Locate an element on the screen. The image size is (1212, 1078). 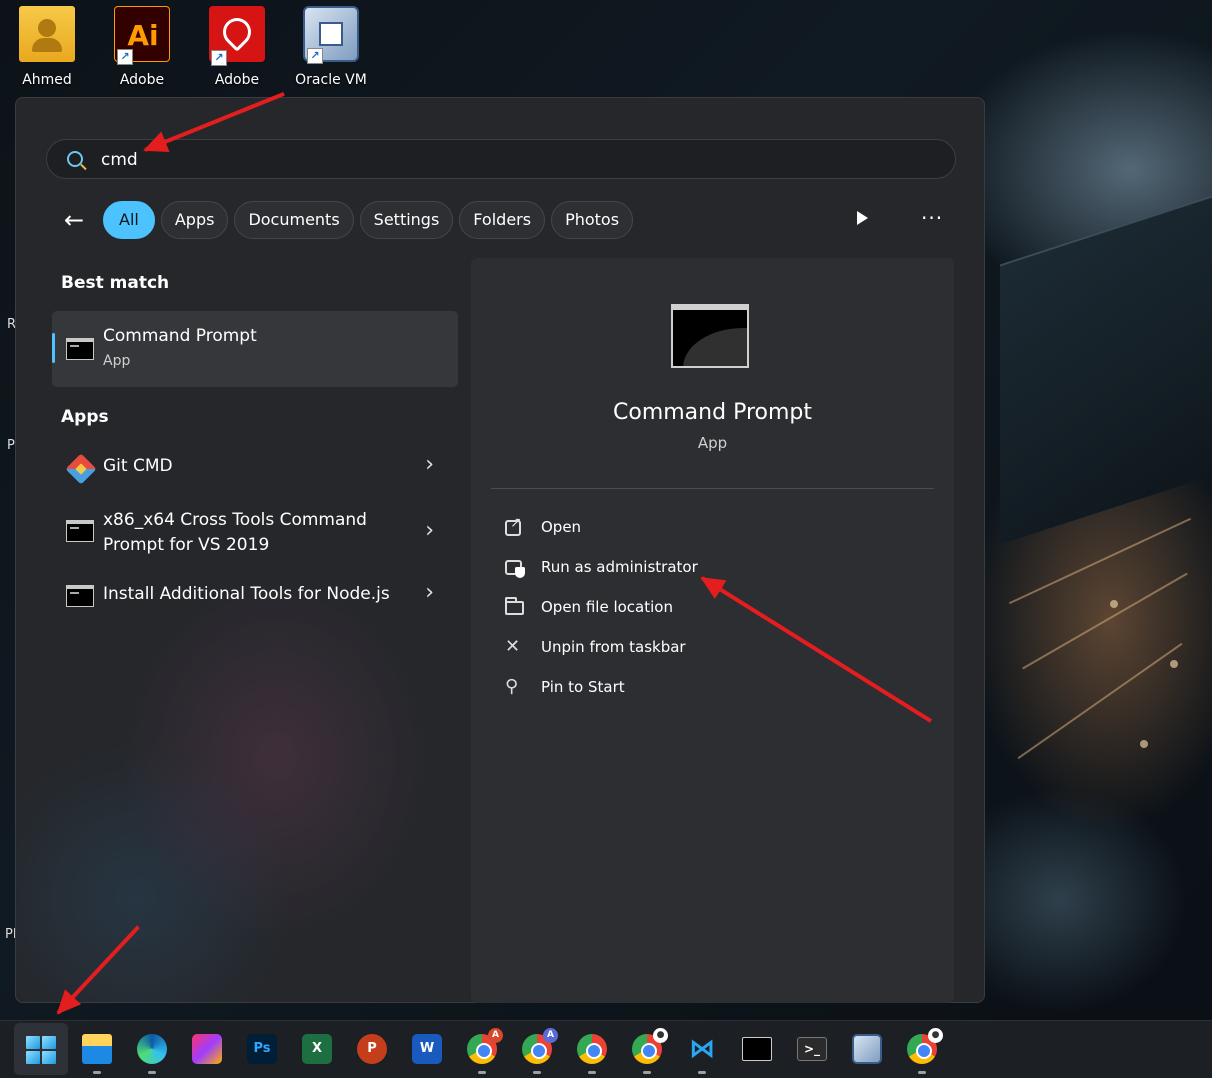
filter-chip-folders: Folders is located at coordinates (502, 220).